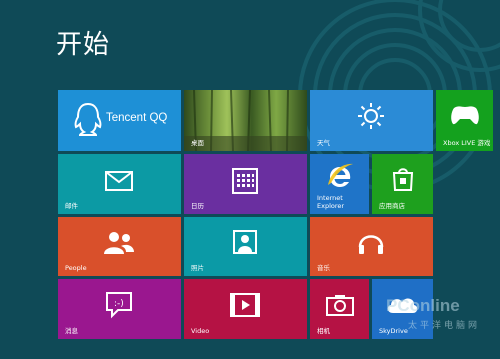 The width and height of the screenshot is (500, 359). I want to click on tile-skydrive-label: SkyDrive, so click(393, 331).